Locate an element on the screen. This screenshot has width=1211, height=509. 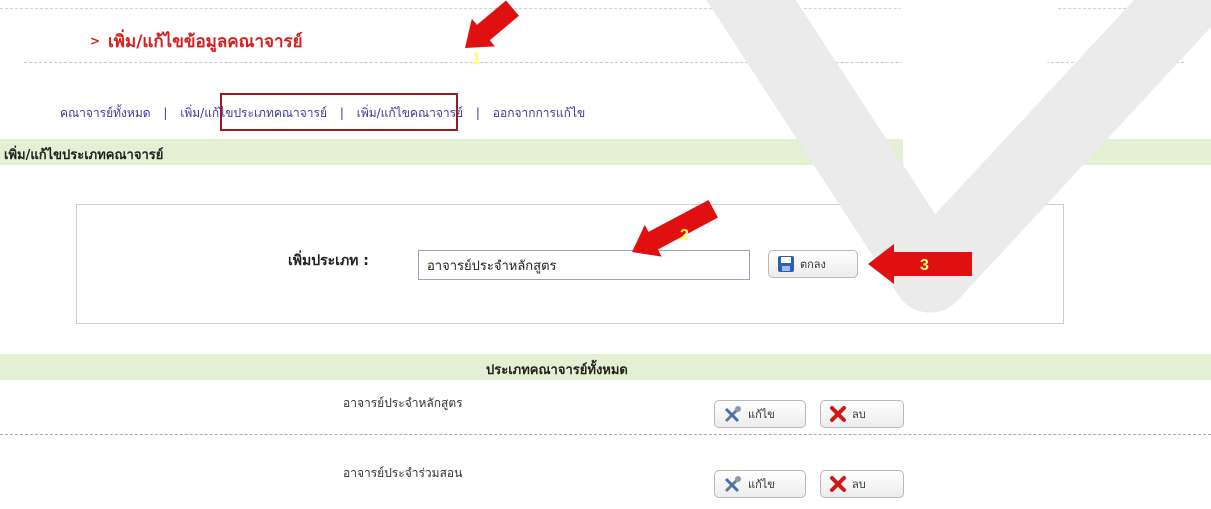
annotation-number: 2 is located at coordinates (684, 235).